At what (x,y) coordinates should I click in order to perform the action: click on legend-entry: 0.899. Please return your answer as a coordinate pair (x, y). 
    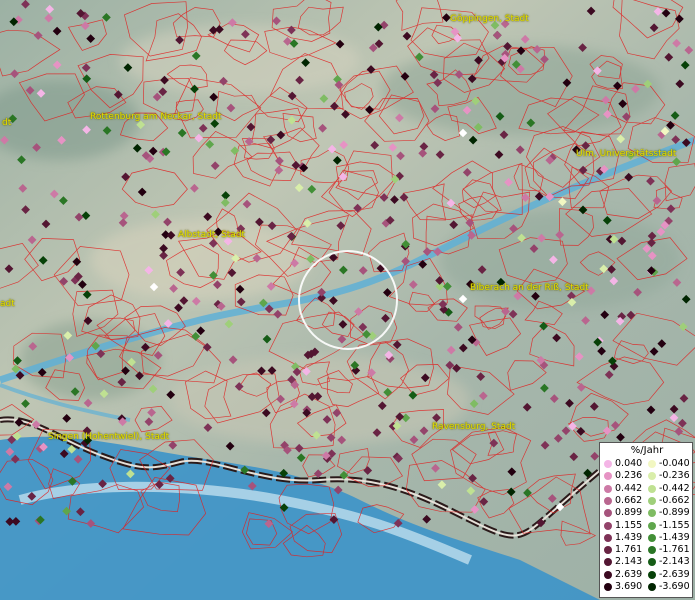
    Looking at the image, I should click on (623, 513).